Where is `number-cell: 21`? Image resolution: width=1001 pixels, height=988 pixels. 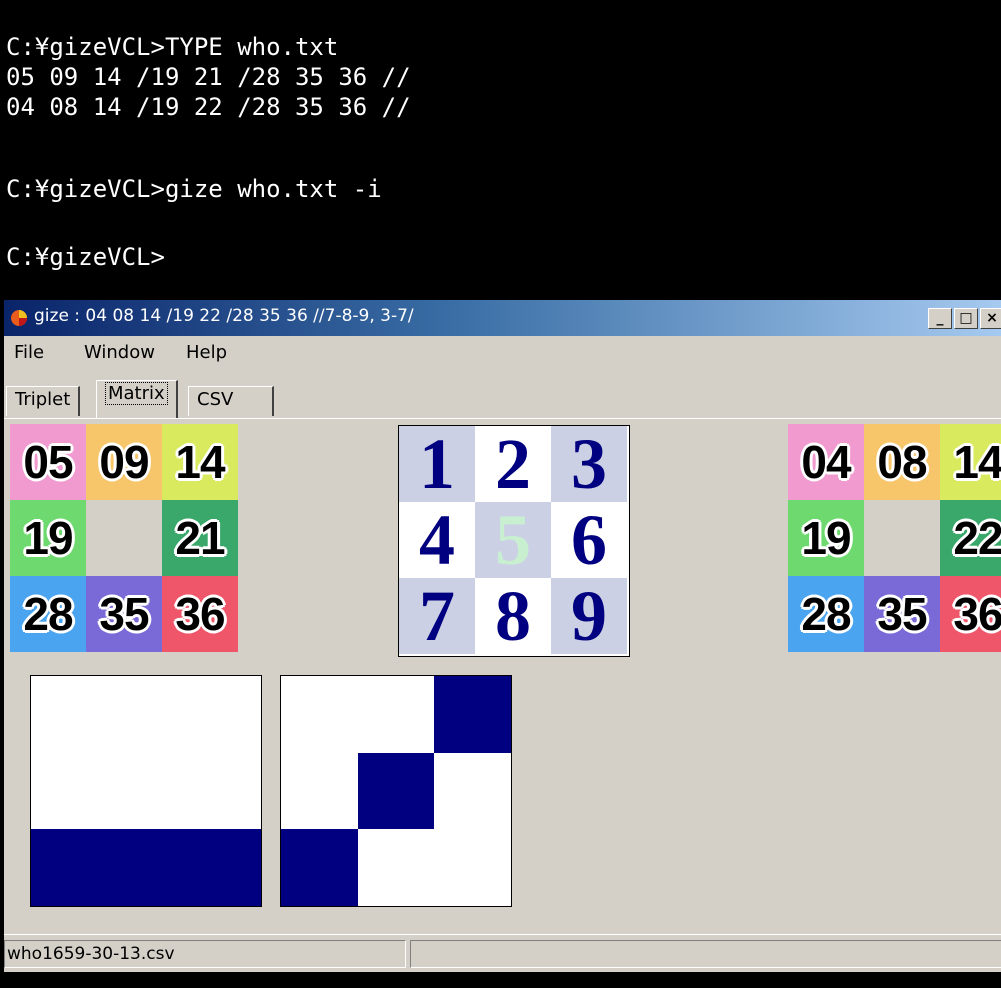 number-cell: 21 is located at coordinates (200, 538).